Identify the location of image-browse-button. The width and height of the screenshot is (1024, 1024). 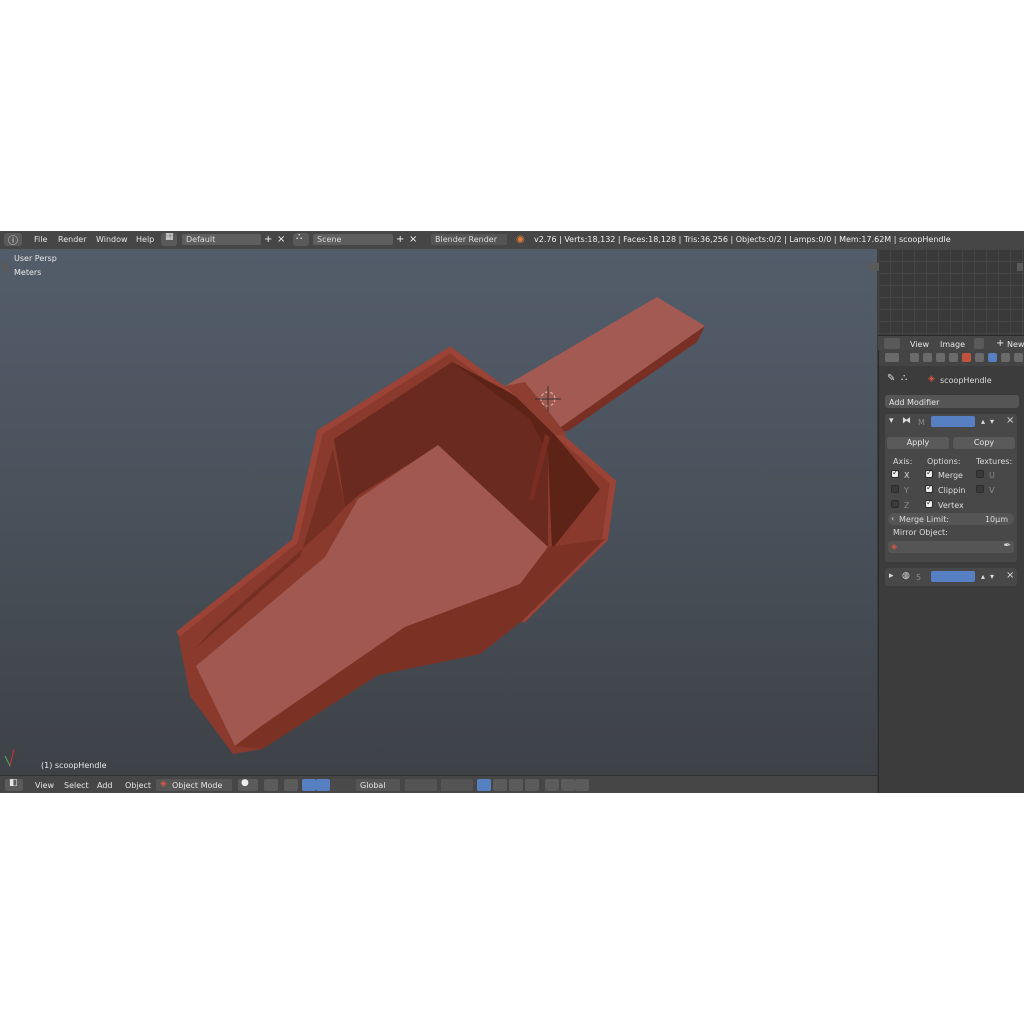
(979, 343).